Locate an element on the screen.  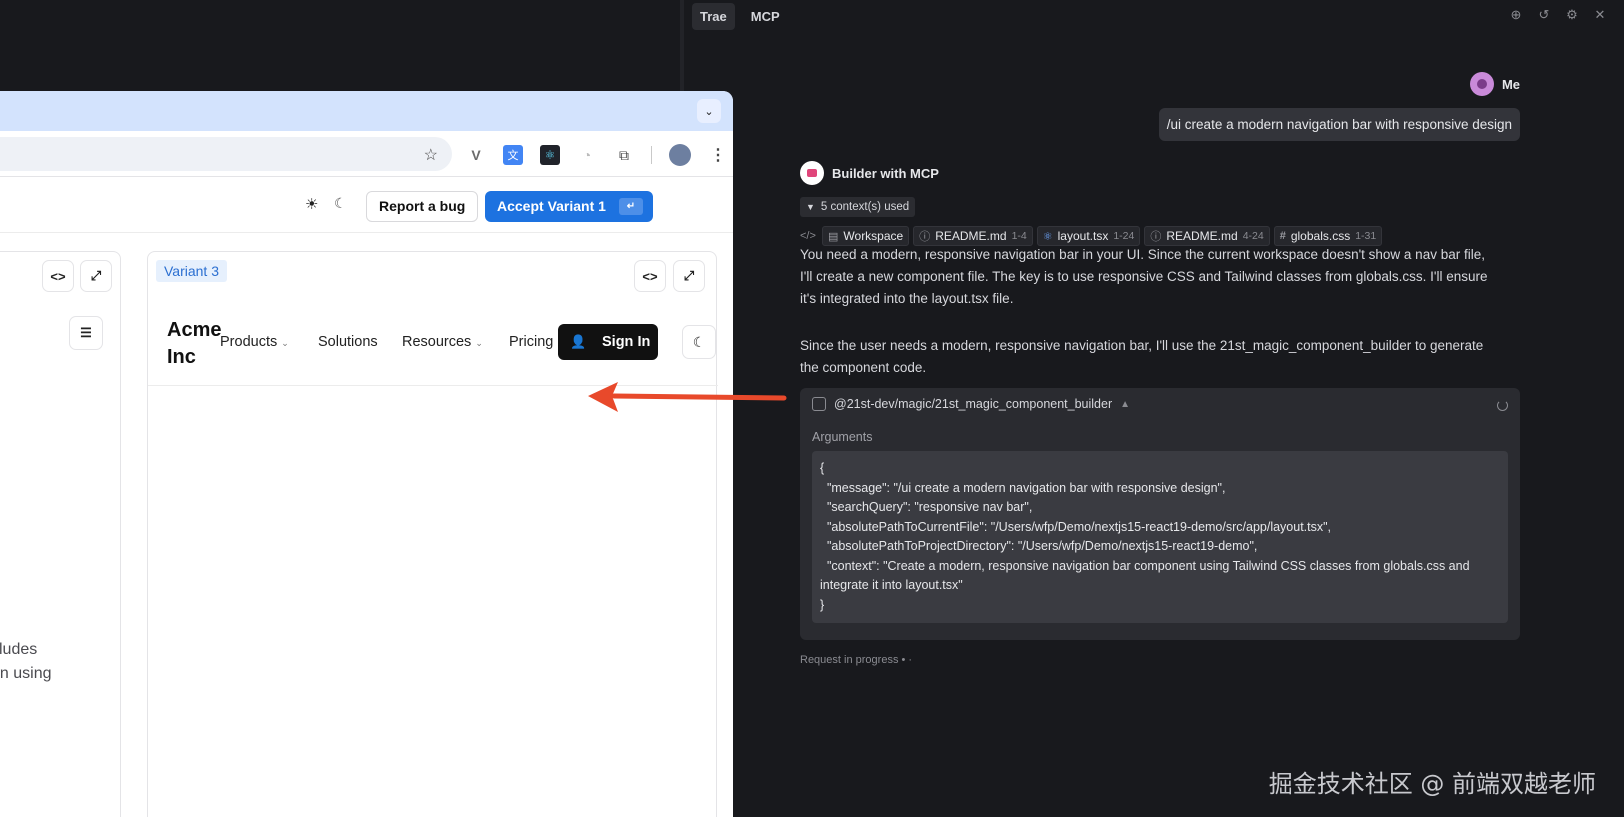
request-status: Request in progress • · is located at coordinates (856, 660).